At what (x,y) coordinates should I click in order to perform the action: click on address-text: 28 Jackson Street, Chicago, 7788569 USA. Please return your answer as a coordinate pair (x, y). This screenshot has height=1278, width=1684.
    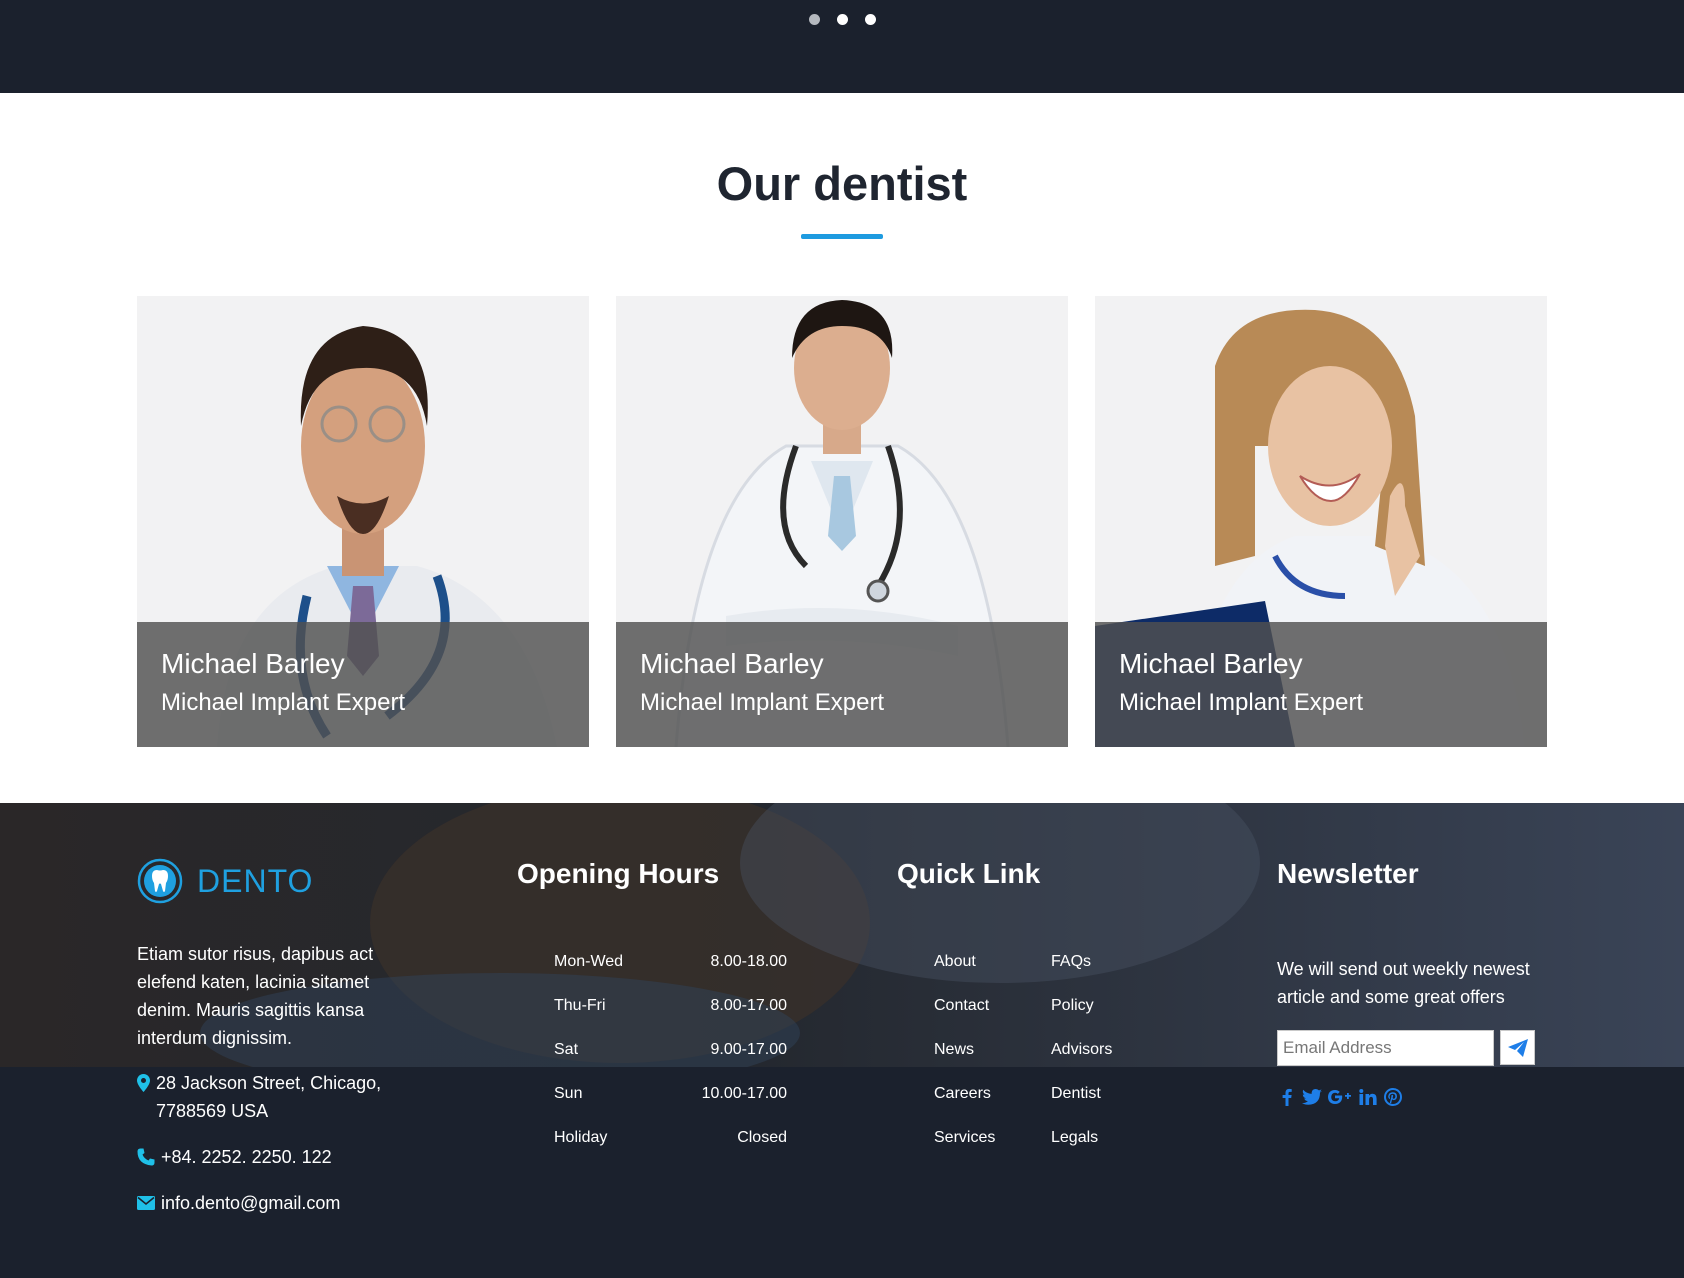
    Looking at the image, I should click on (269, 1097).